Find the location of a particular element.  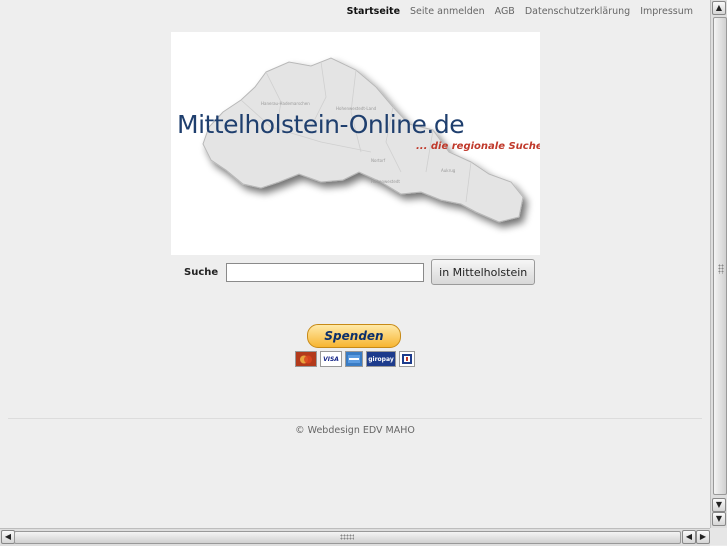

amex-icon is located at coordinates (354, 359).